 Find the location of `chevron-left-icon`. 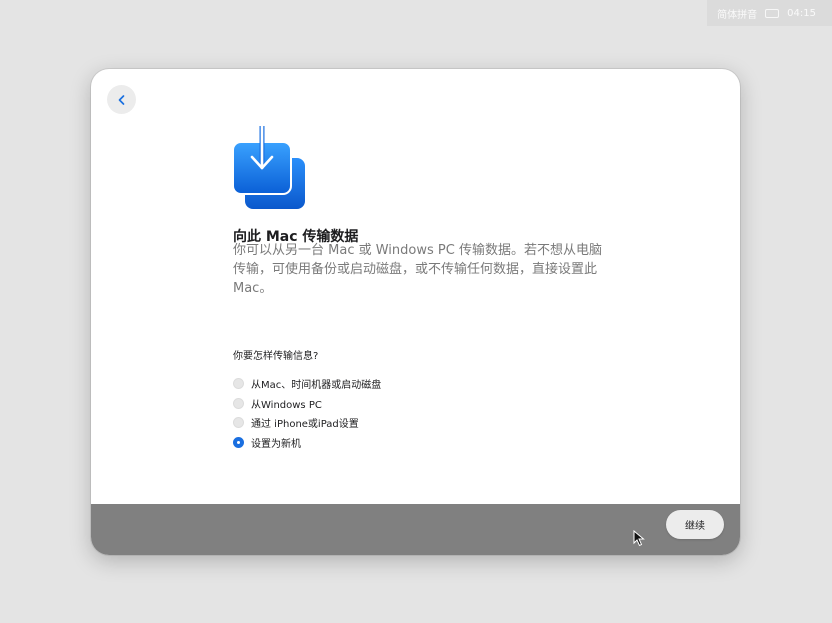

chevron-left-icon is located at coordinates (121, 99).